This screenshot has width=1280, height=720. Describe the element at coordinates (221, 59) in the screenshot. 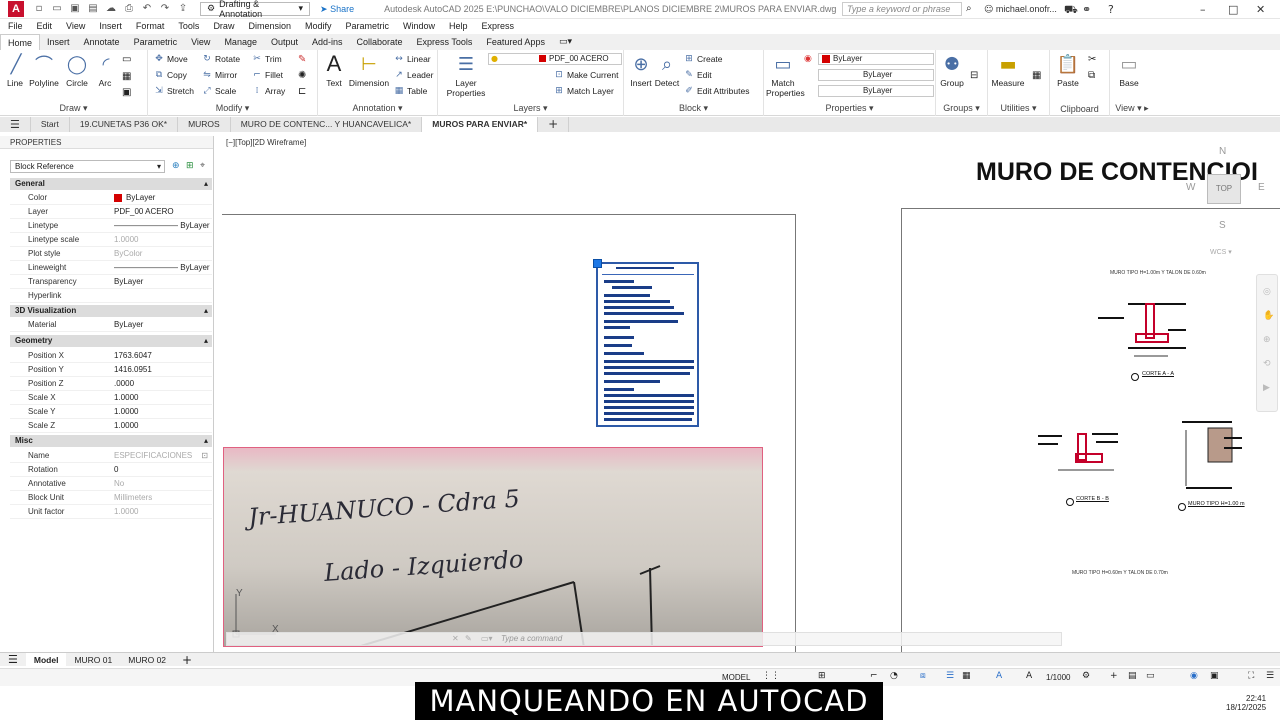

I see `rotate-button: ↻ Rotate` at that location.